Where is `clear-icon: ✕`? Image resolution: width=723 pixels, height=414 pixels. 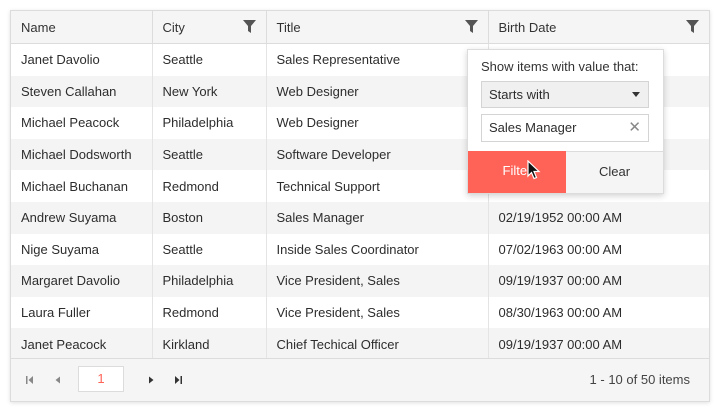 clear-icon: ✕ is located at coordinates (634, 128).